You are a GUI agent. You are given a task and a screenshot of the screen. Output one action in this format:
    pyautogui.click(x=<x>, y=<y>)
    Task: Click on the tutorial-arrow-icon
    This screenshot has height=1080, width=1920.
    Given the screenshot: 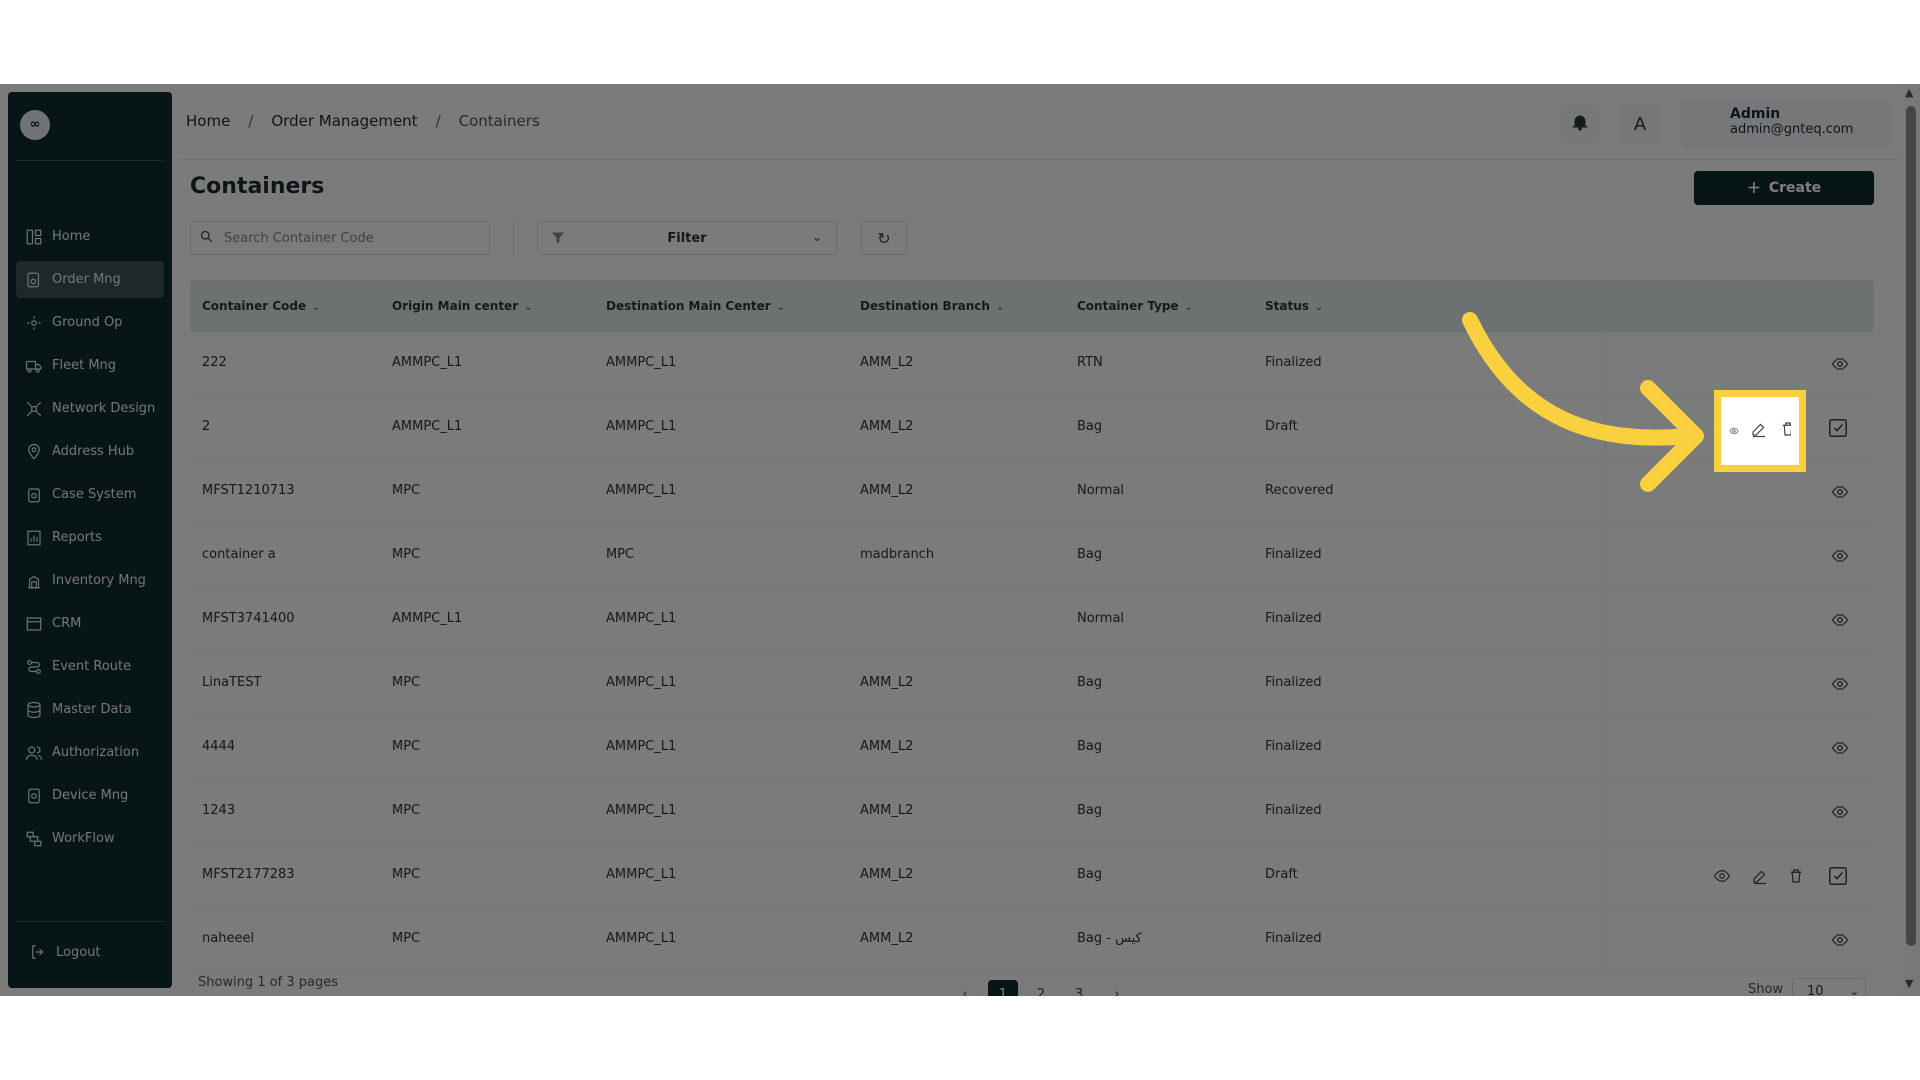 What is the action you would take?
    pyautogui.click(x=1583, y=402)
    